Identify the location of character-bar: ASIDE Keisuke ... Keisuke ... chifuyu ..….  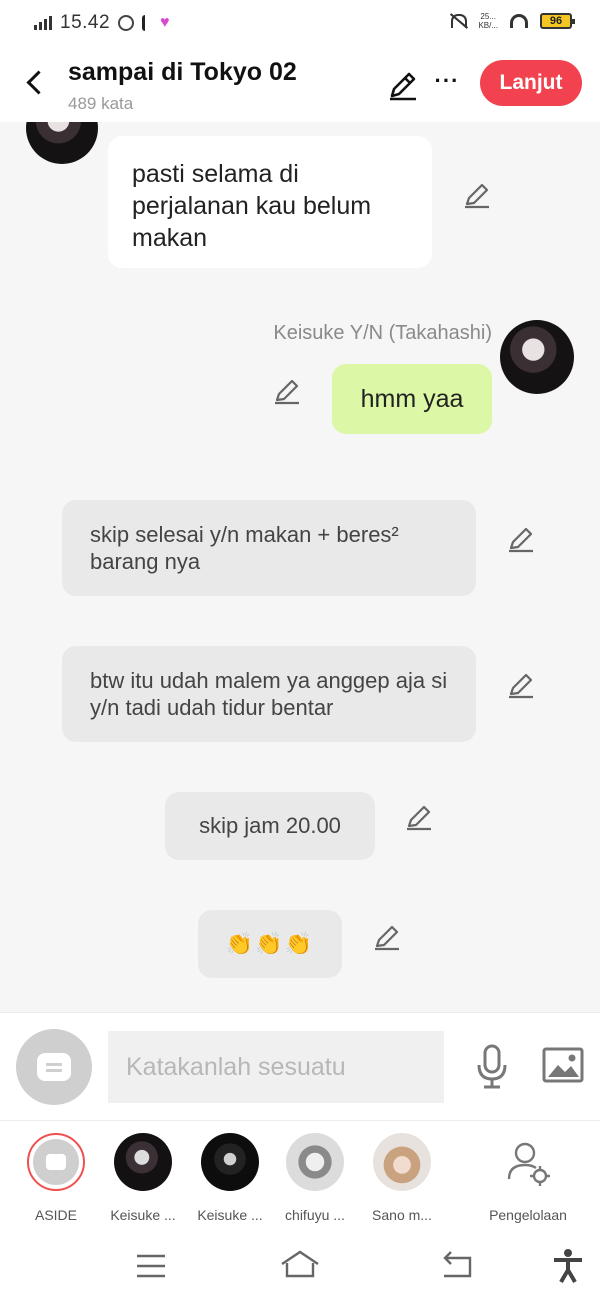
(300, 1176).